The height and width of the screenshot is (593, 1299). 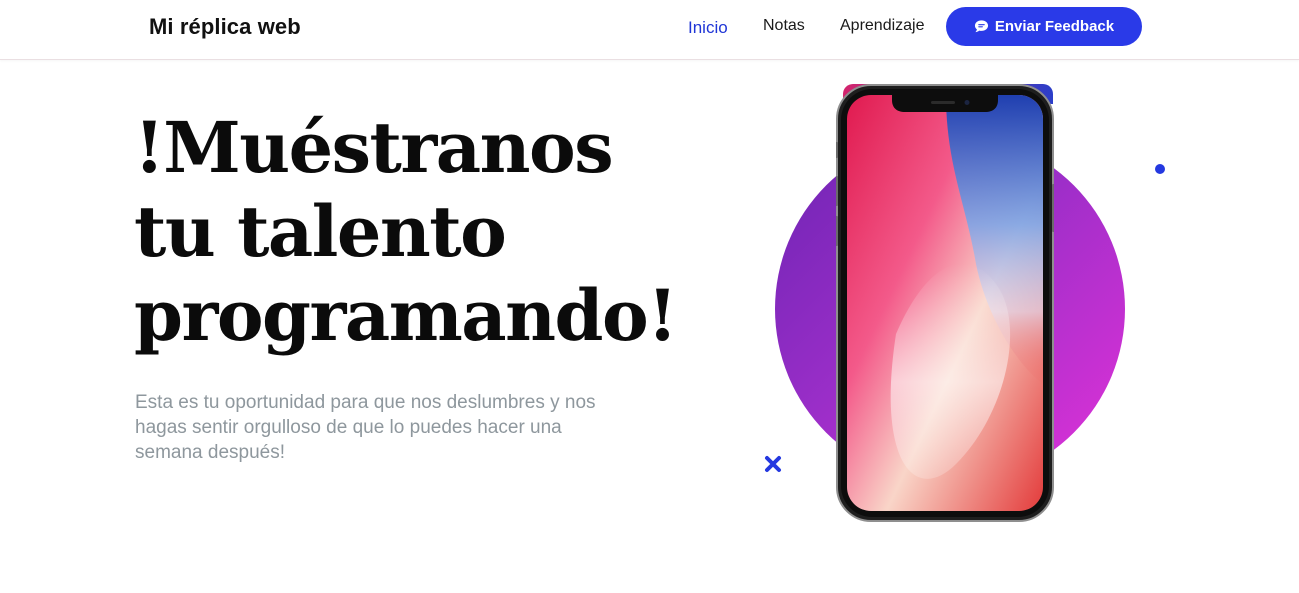 I want to click on nav-link-notas: Notas, so click(x=784, y=26).